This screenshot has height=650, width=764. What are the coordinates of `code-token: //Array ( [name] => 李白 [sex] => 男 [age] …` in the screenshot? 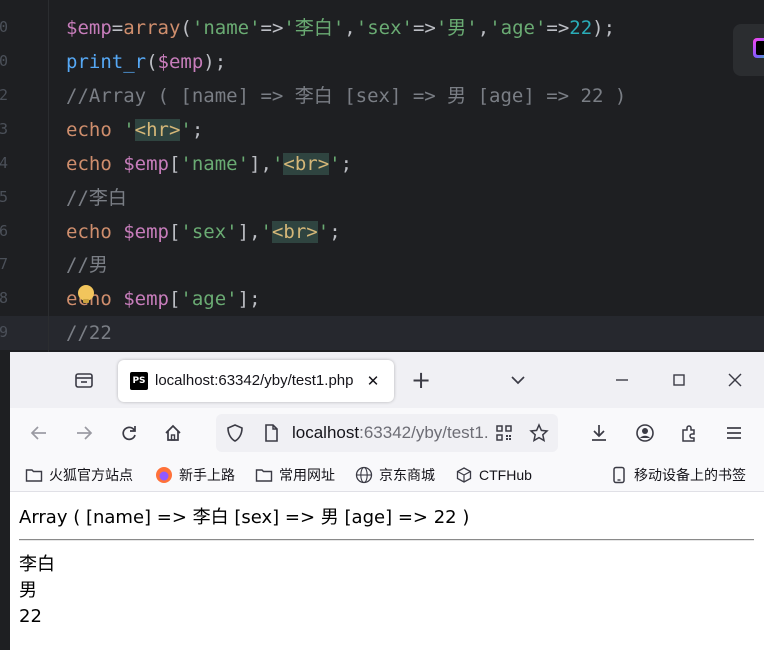 It's located at (346, 96).